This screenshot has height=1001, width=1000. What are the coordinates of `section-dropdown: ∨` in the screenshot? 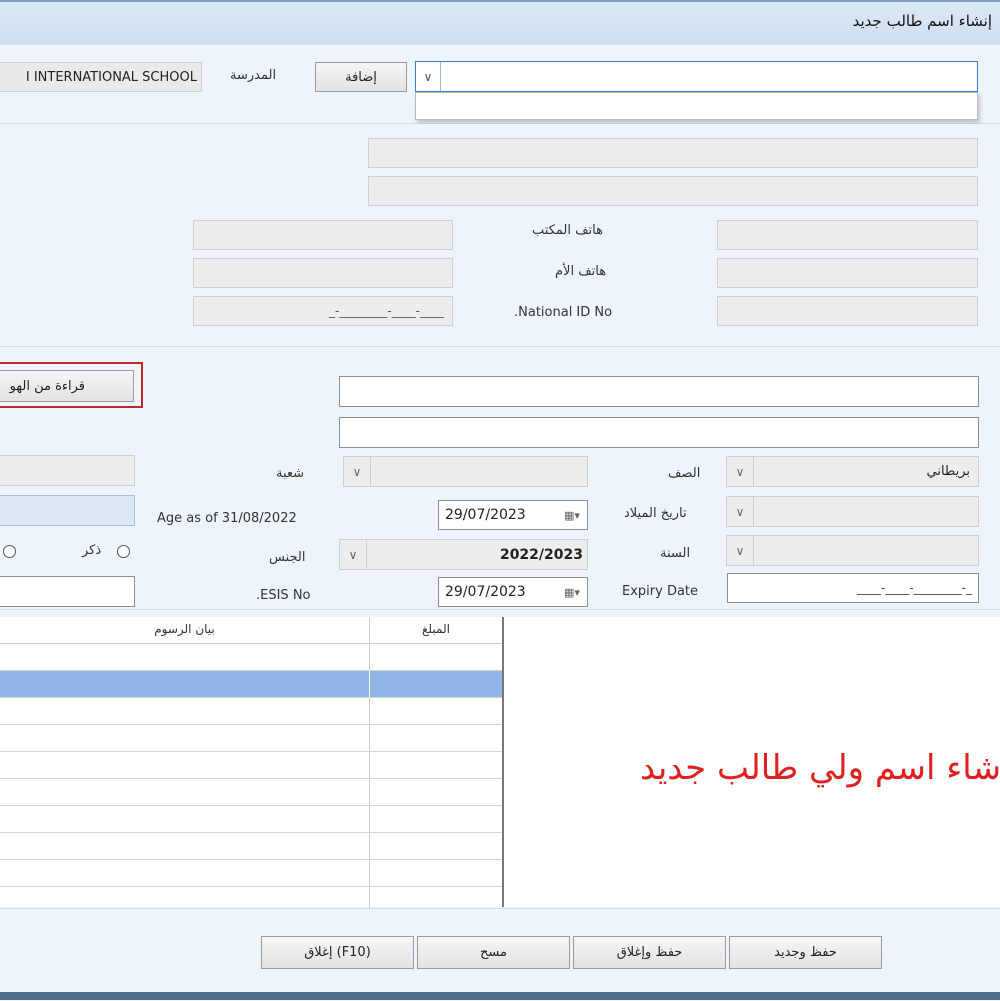 It's located at (465, 471).